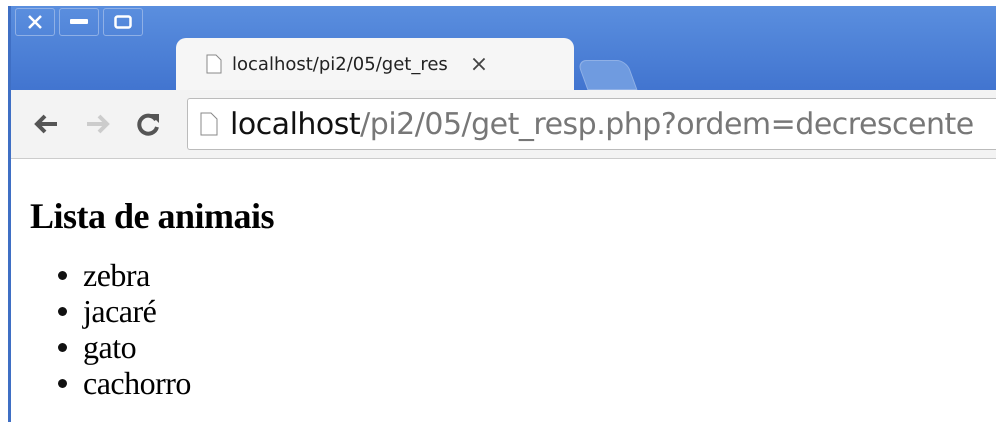  What do you see at coordinates (479, 64) in the screenshot?
I see `tab-close-button: ×` at bounding box center [479, 64].